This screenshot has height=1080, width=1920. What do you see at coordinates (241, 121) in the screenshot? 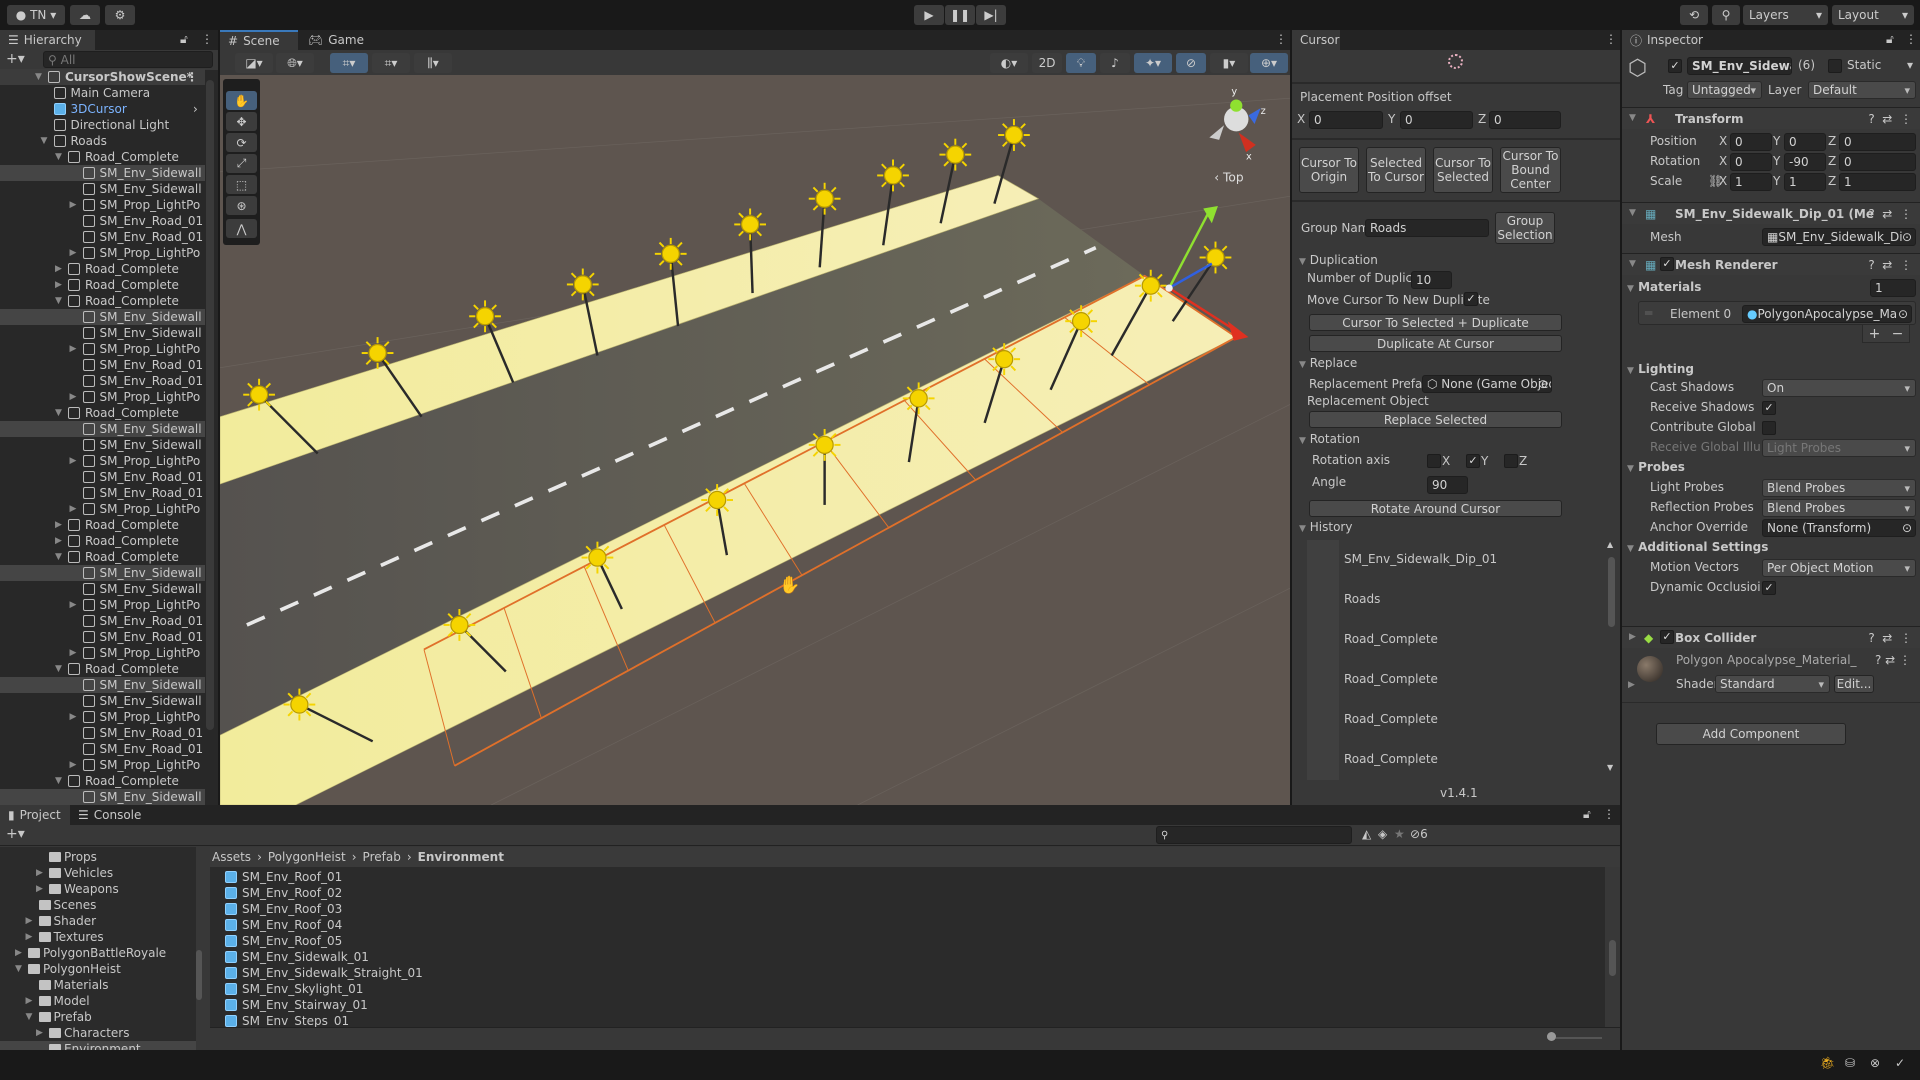
I see `move-tool: ✥` at bounding box center [241, 121].